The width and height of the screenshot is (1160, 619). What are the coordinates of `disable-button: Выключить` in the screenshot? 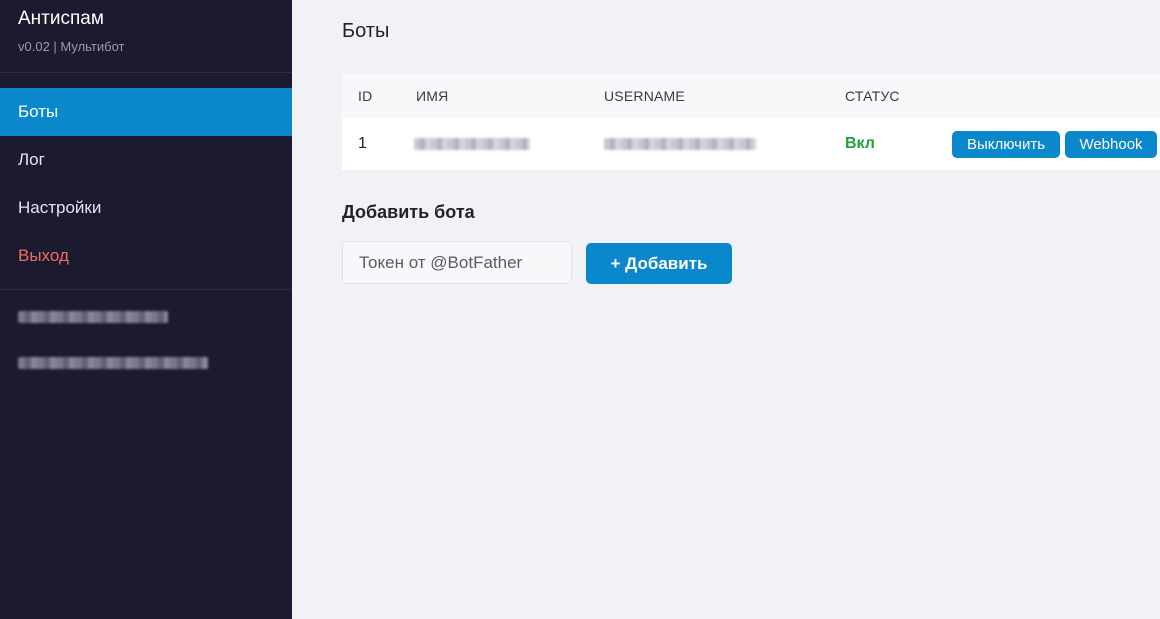 It's located at (1006, 144).